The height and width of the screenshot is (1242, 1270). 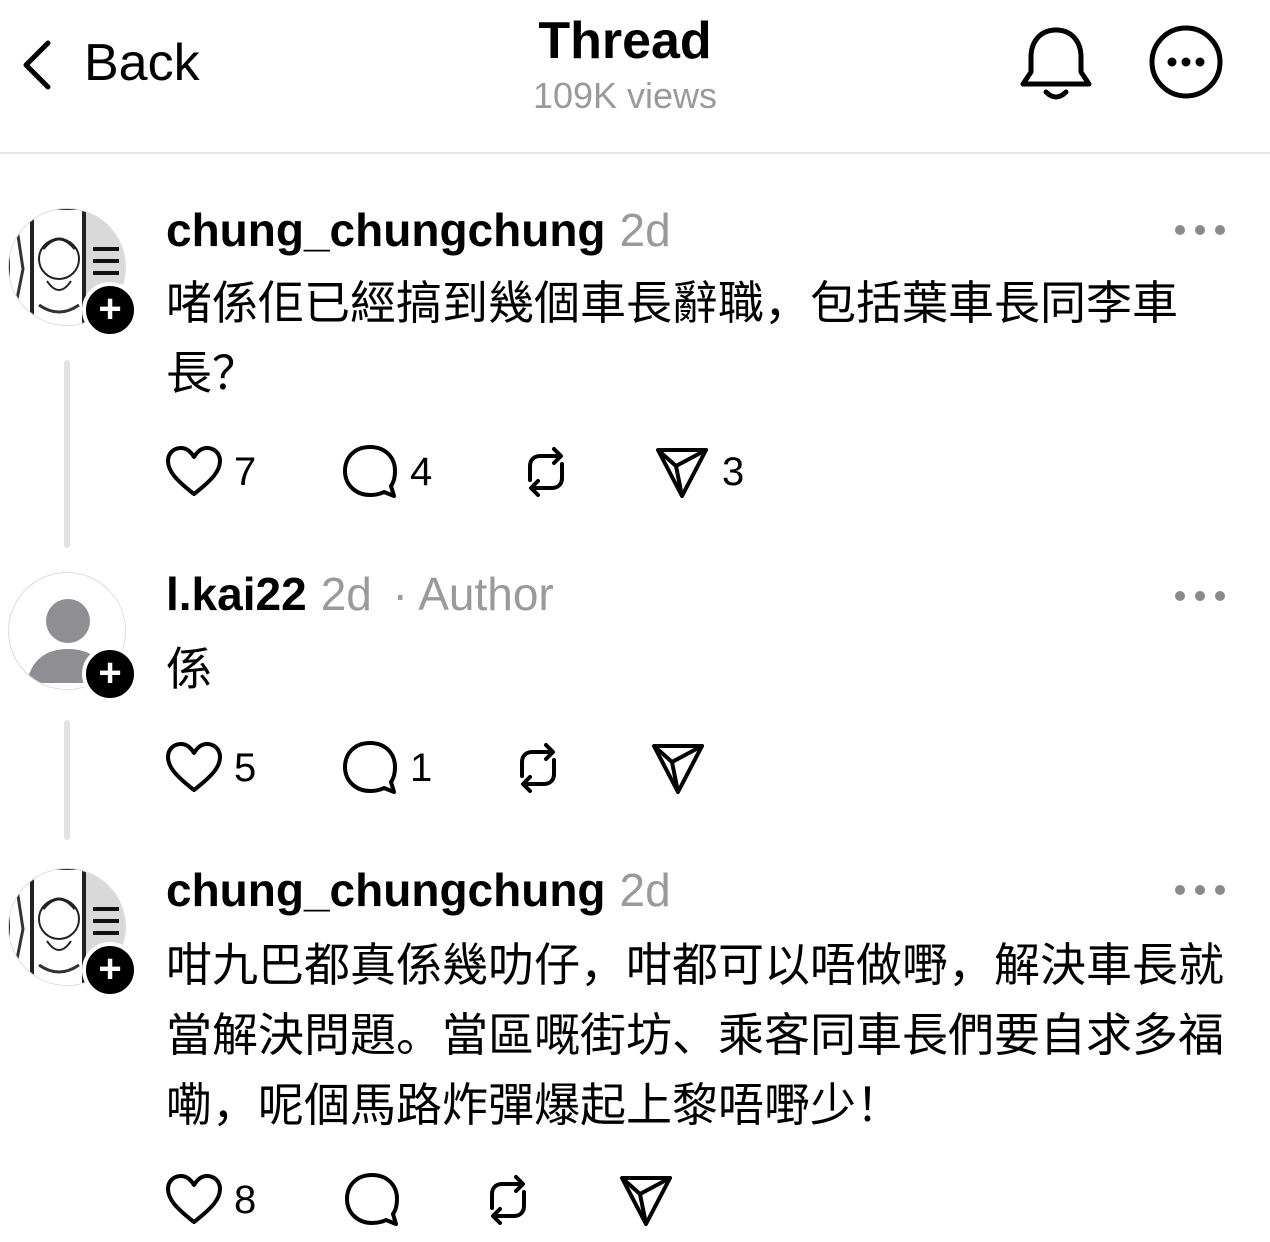 I want to click on bell-icon, so click(x=1056, y=64).